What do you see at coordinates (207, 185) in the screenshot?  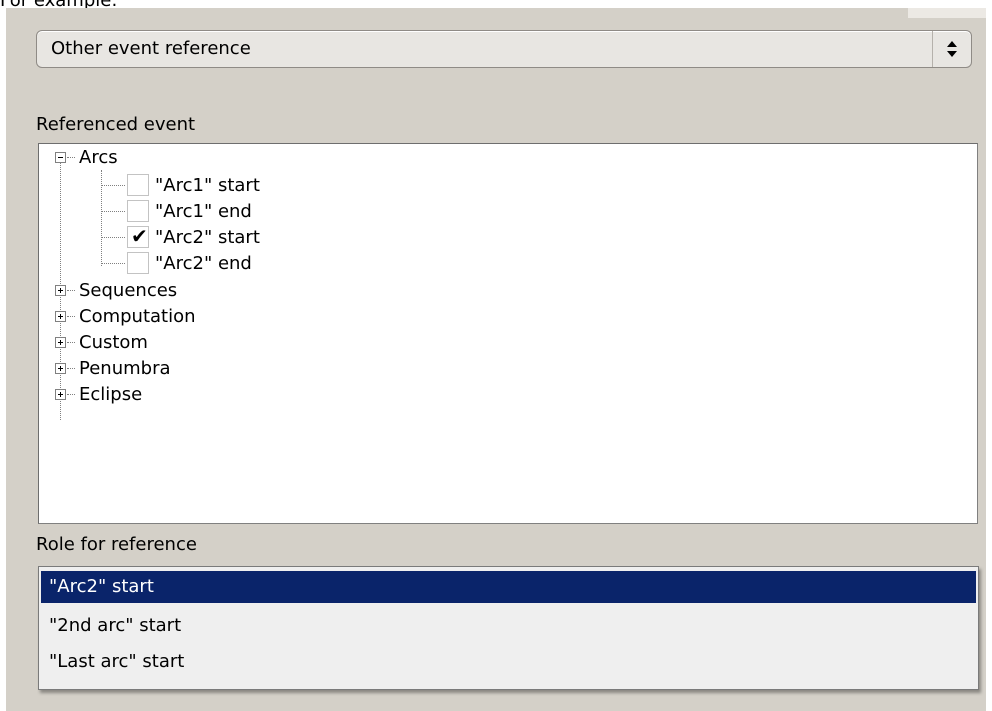 I see `tree-leaf-label: "Arc1" start` at bounding box center [207, 185].